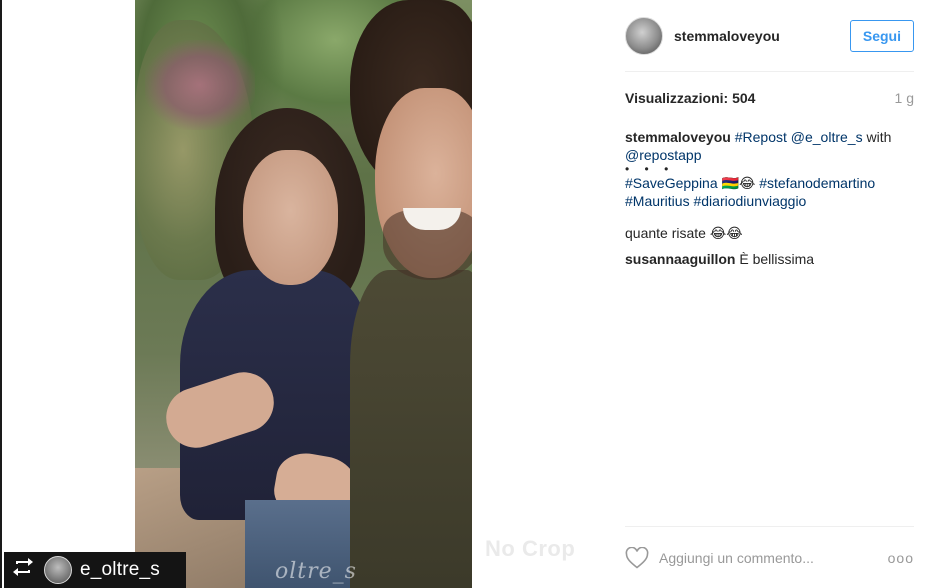  I want to click on mention-repostapp: @repostapp, so click(663, 155).